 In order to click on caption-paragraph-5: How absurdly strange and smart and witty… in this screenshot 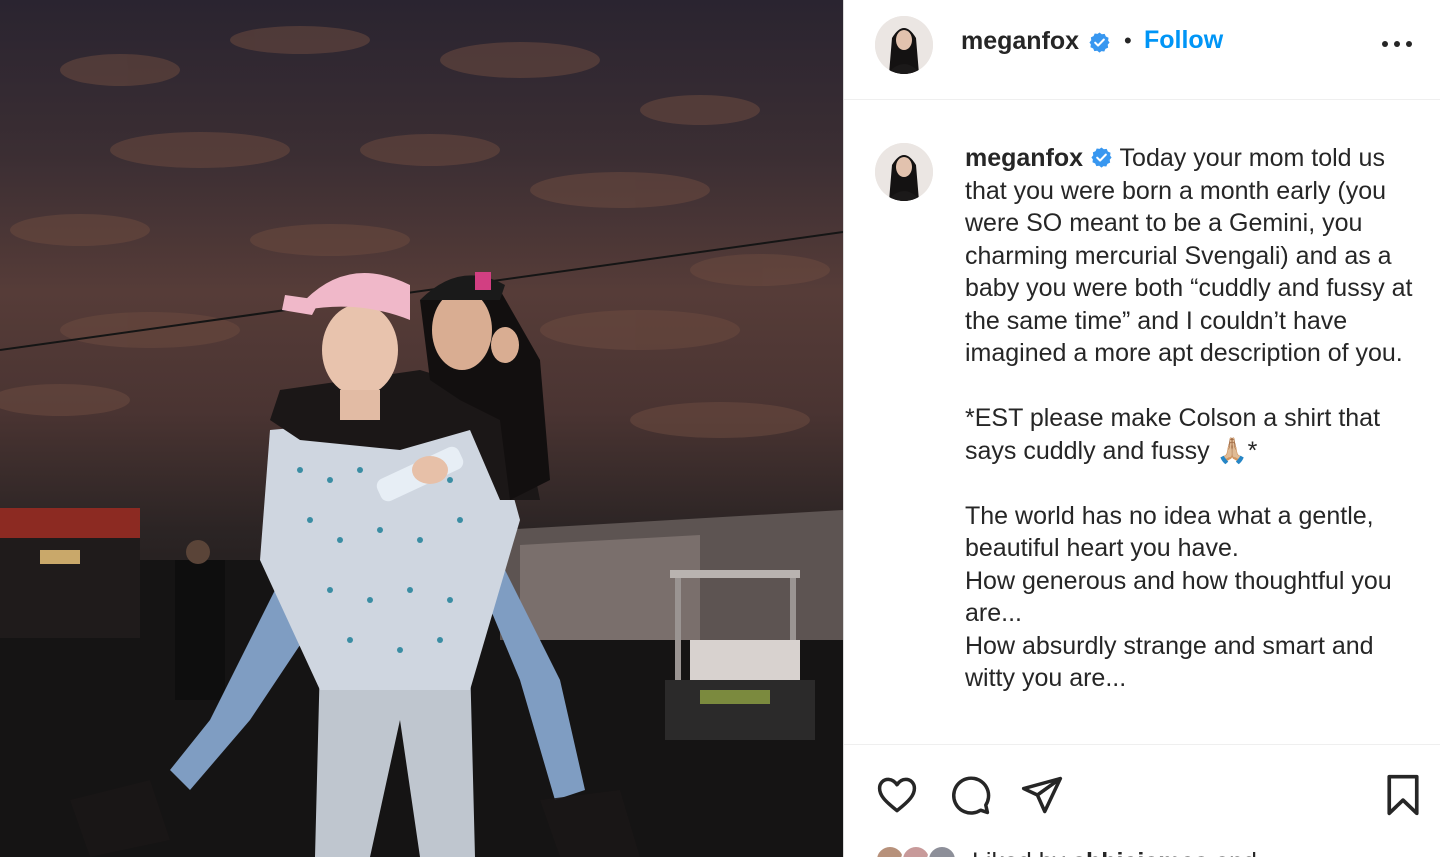, I will do `click(1169, 662)`.